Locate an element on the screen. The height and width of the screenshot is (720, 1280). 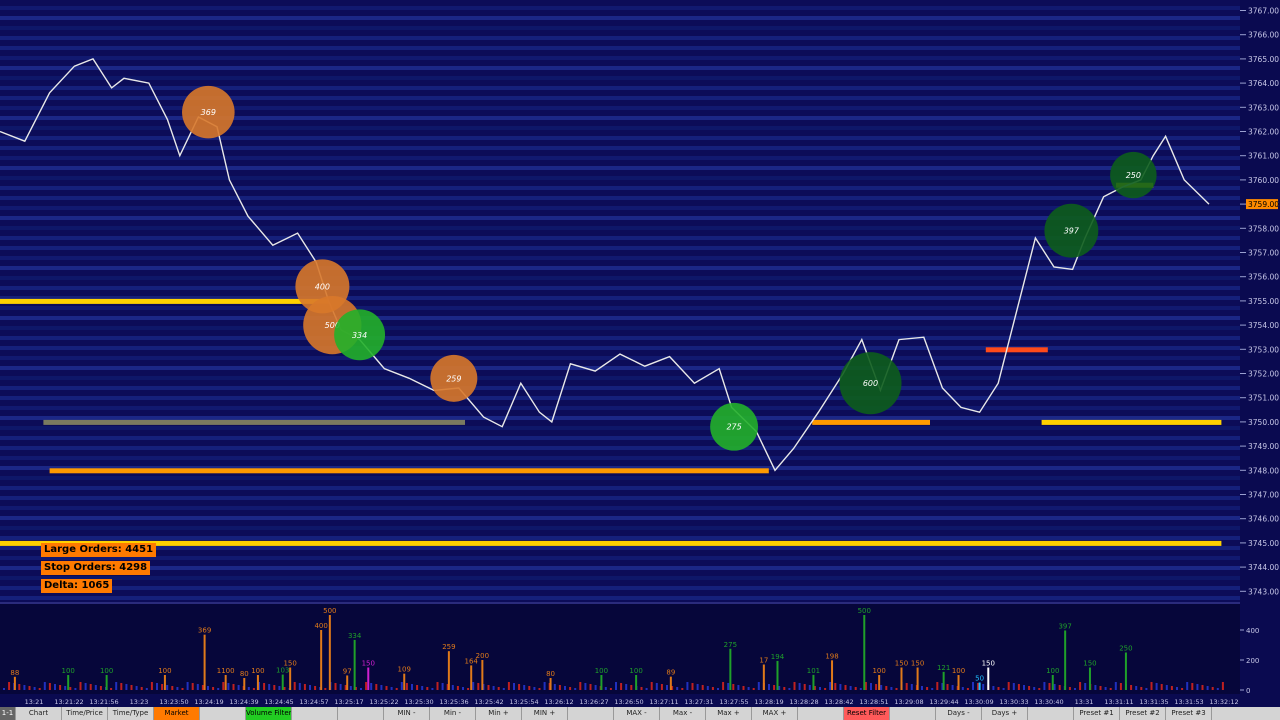
bubble-label: 400 is located at coordinates (322, 286).